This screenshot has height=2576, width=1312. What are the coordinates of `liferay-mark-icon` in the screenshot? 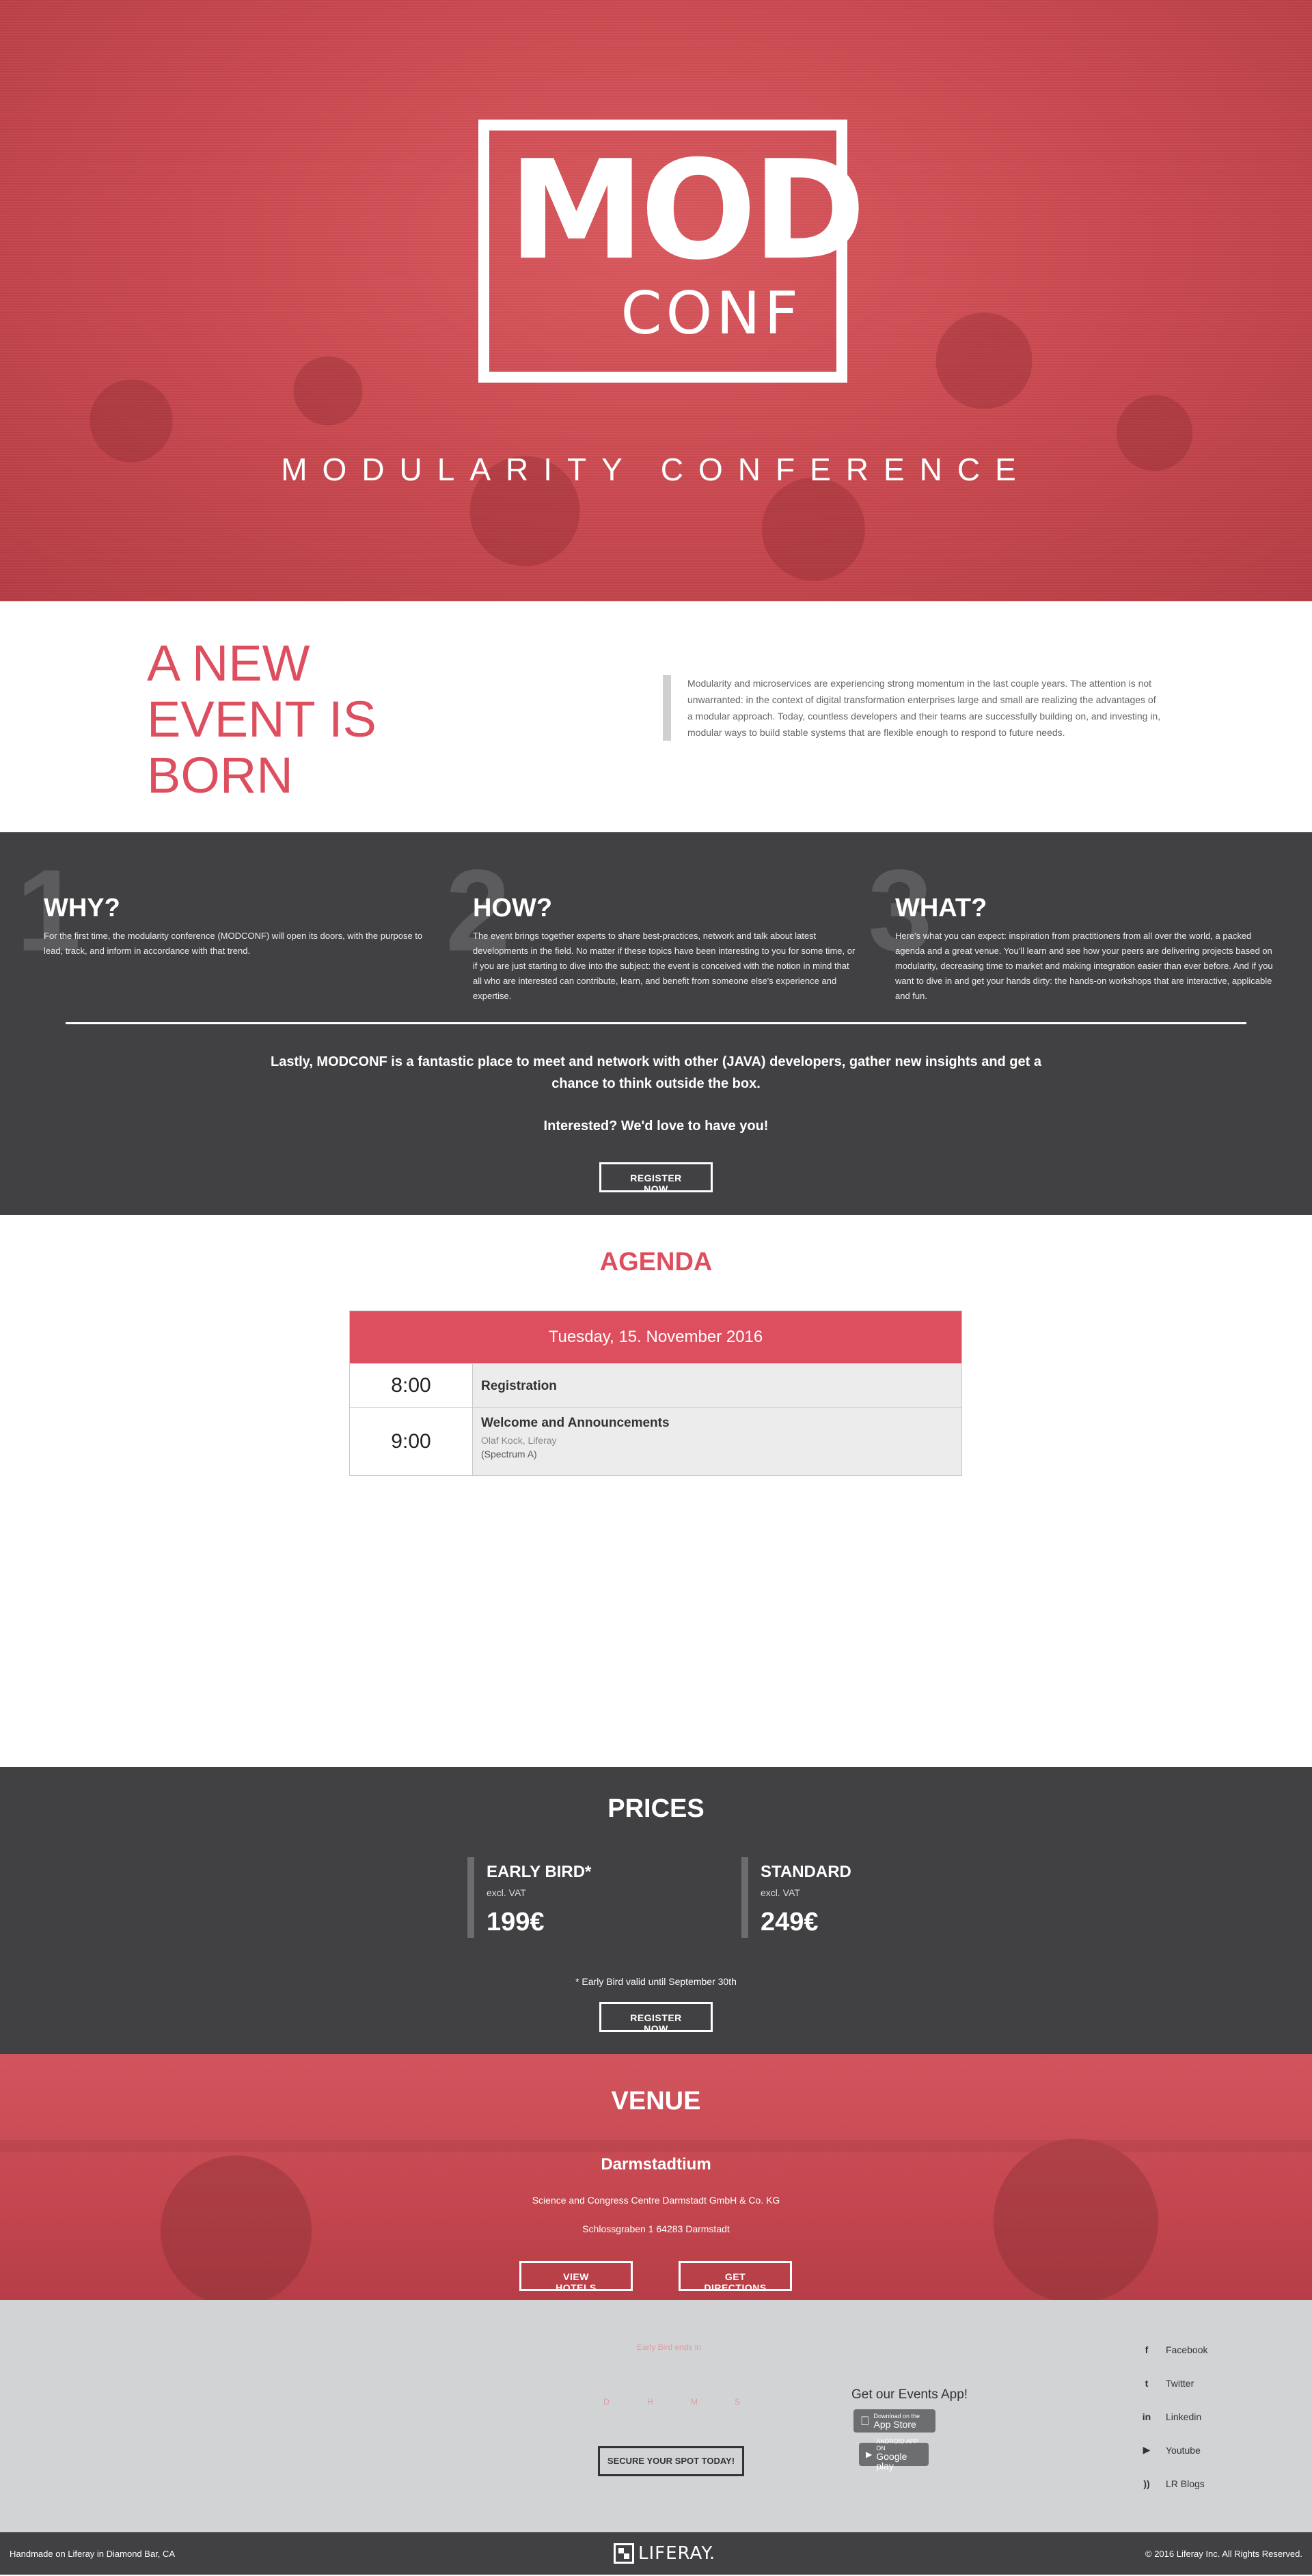 It's located at (624, 2553).